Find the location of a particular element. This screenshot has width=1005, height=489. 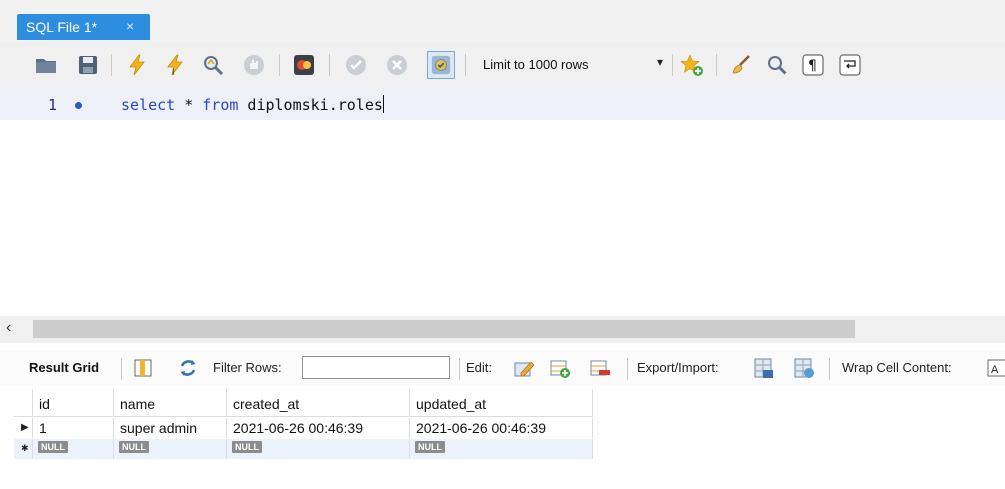

new-row: ✱ NULL NULL NULL NULL is located at coordinates (303, 449).